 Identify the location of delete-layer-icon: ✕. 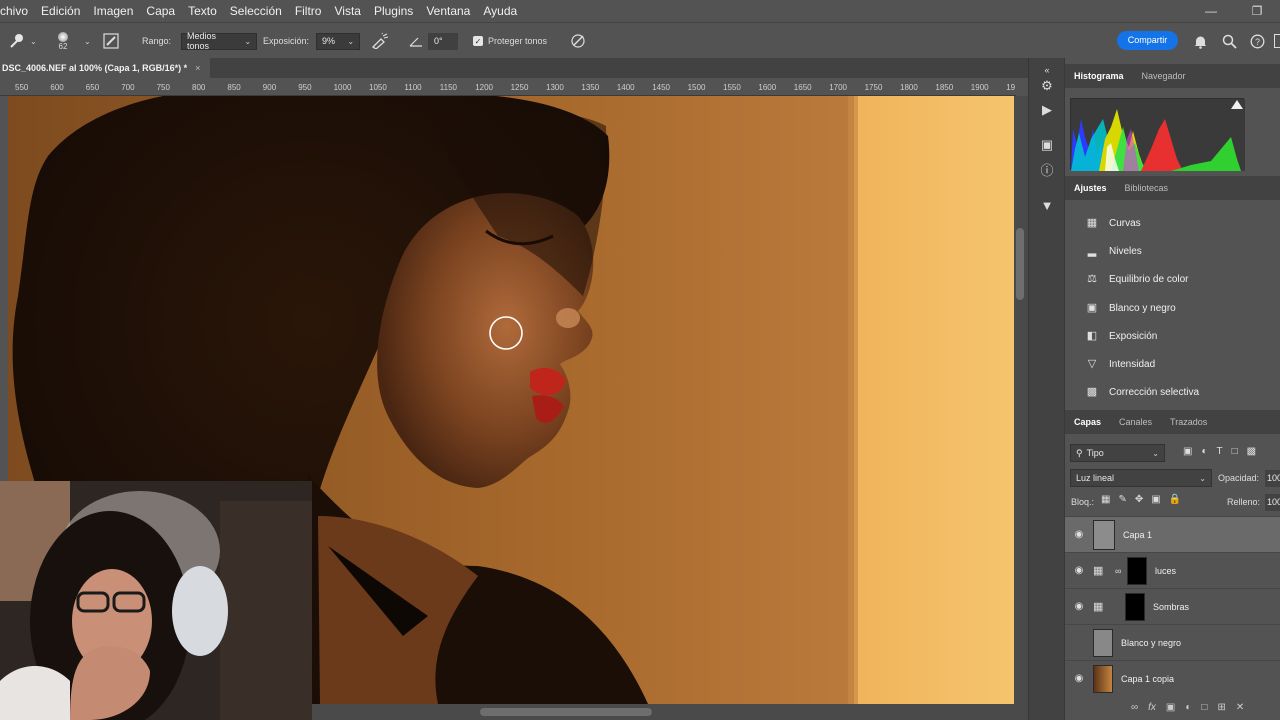
(1240, 707).